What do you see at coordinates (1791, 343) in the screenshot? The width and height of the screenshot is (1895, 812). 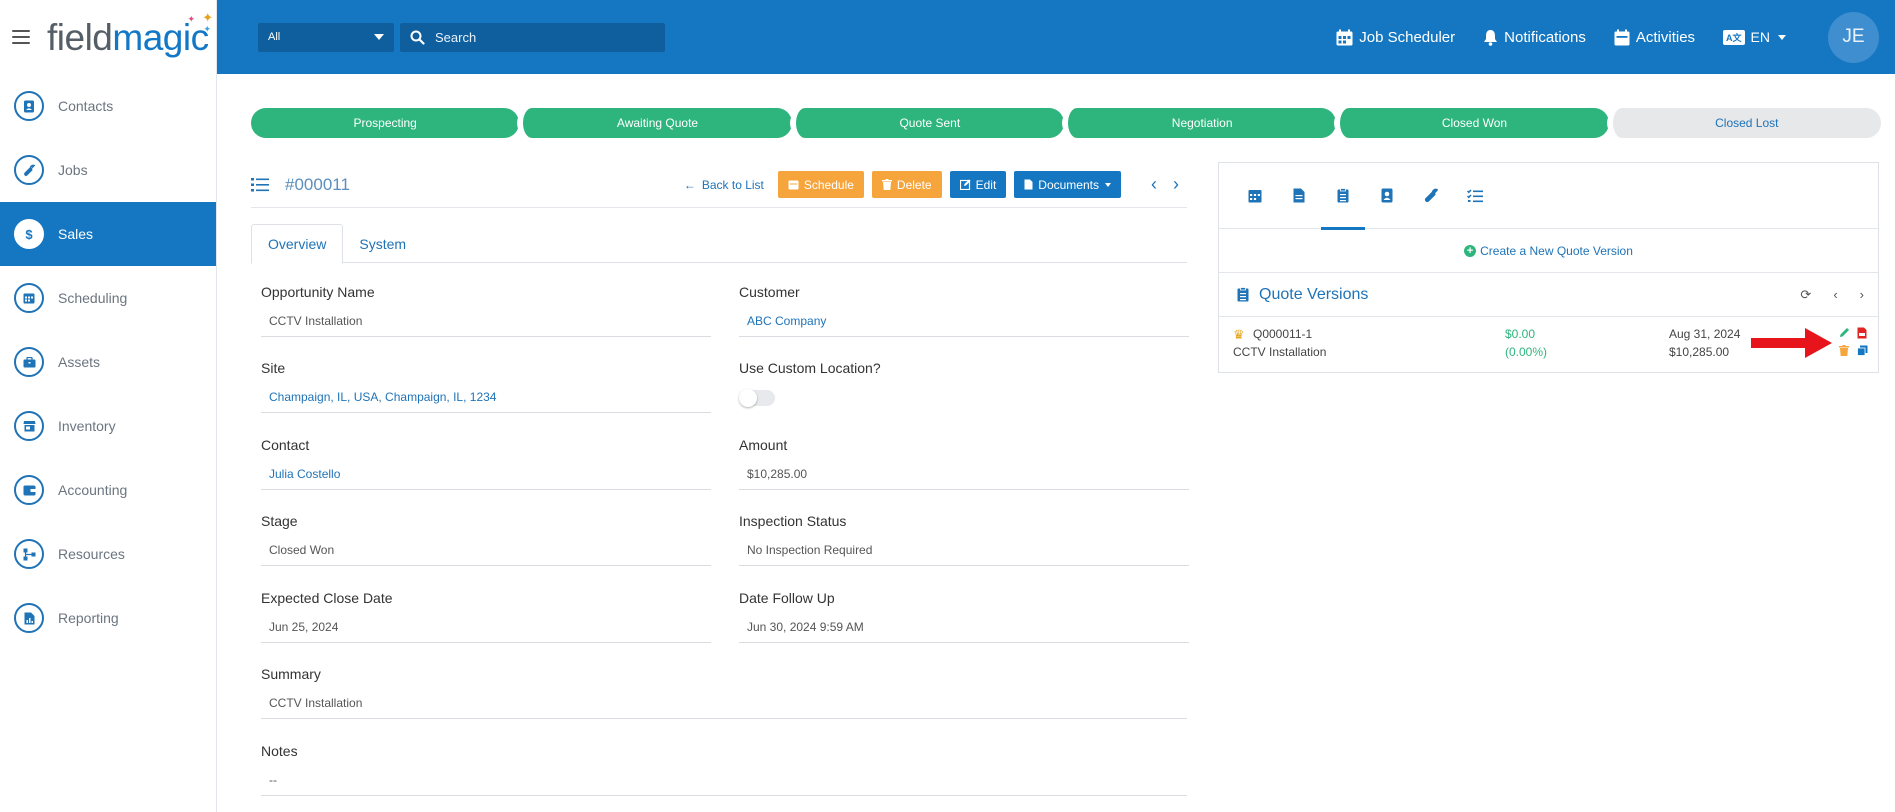 I see `red-arrow-icon` at bounding box center [1791, 343].